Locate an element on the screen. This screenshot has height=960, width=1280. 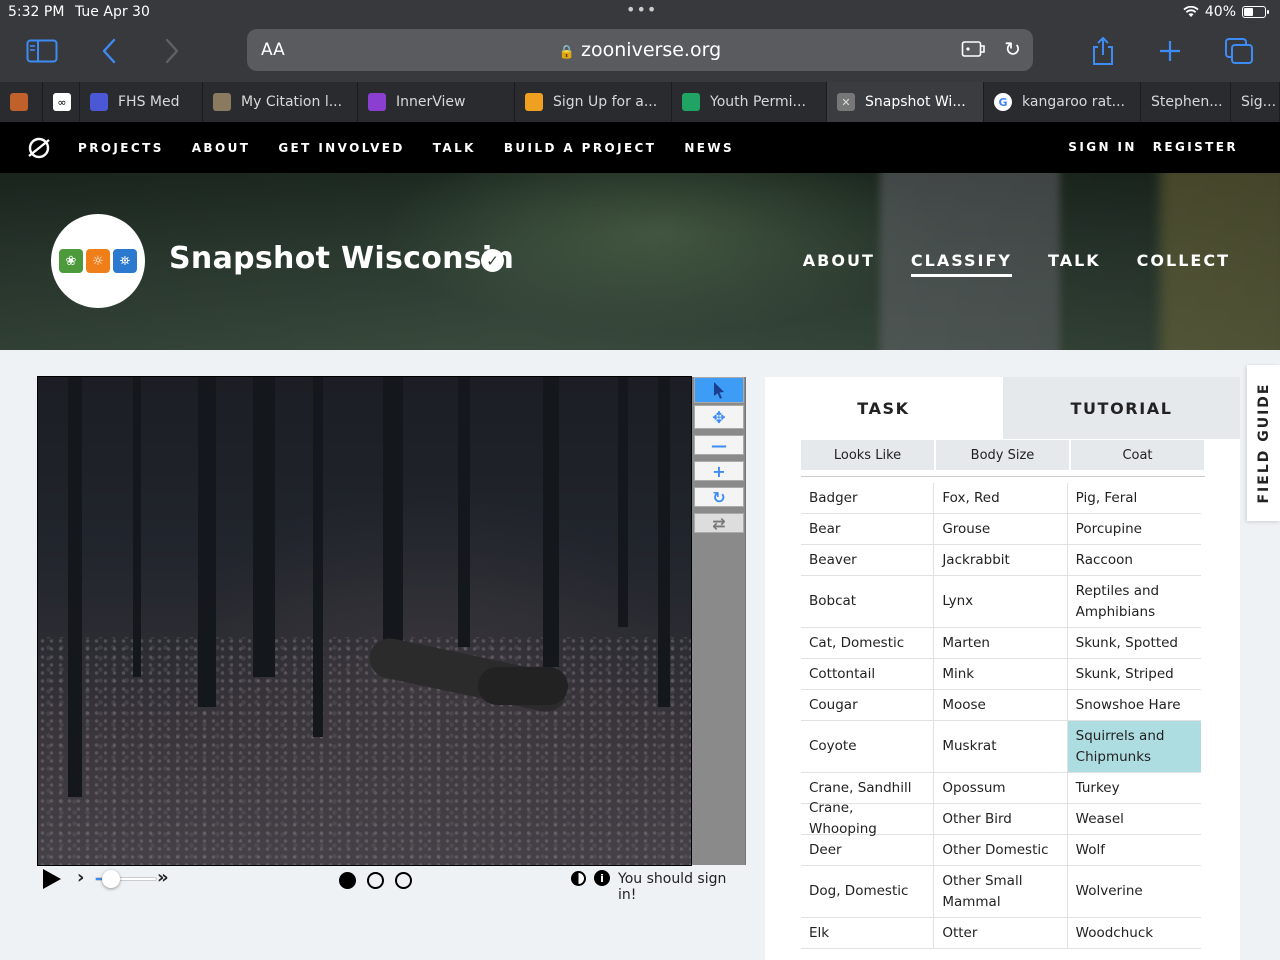
choice-cougar: Cougar is located at coordinates (868, 705).